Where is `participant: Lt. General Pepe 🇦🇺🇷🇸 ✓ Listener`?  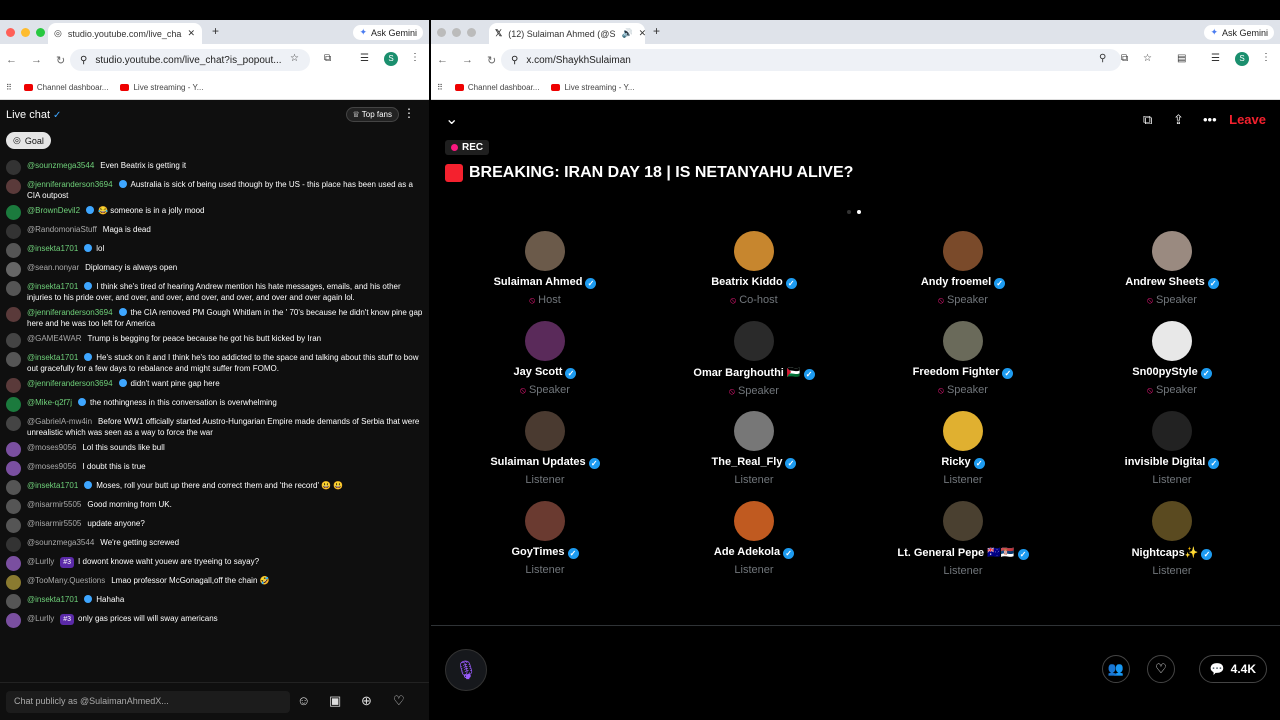 participant: Lt. General Pepe 🇦🇺🇷🇸 ✓ Listener is located at coordinates (963, 539).